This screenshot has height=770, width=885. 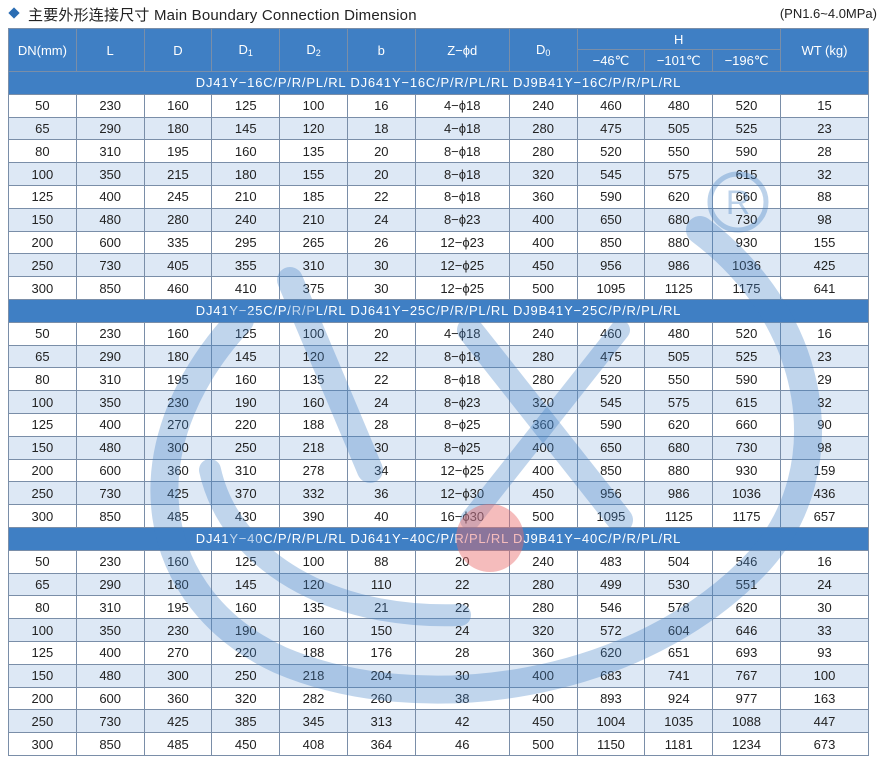 What do you see at coordinates (679, 60) in the screenshot?
I see `col-header-h-101: −101℃` at bounding box center [679, 60].